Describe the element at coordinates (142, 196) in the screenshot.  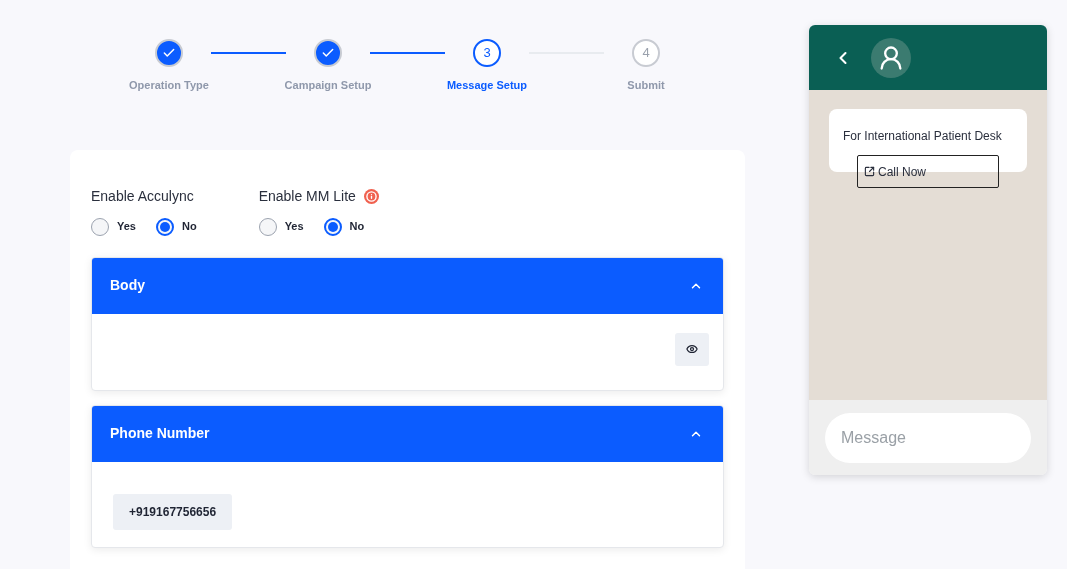
I see `field-label: Enable Acculync` at that location.